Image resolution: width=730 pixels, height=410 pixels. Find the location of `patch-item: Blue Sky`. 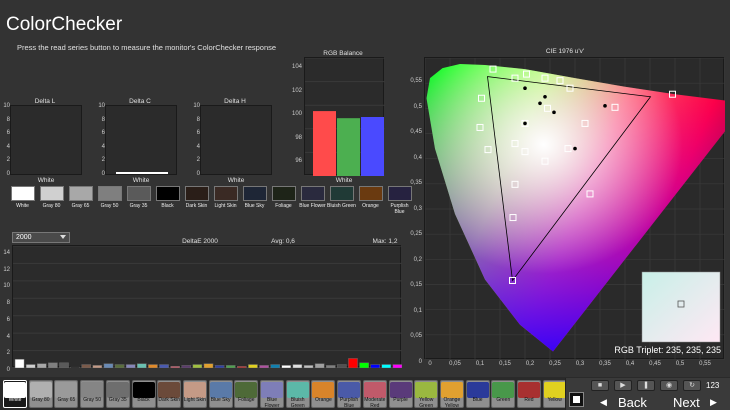

patch-item: Blue Sky is located at coordinates (220, 394).